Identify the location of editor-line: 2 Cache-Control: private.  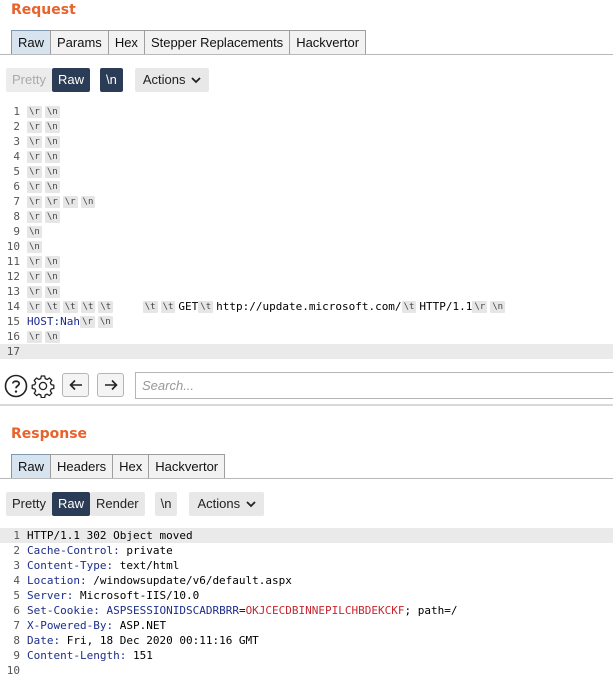
(306, 550).